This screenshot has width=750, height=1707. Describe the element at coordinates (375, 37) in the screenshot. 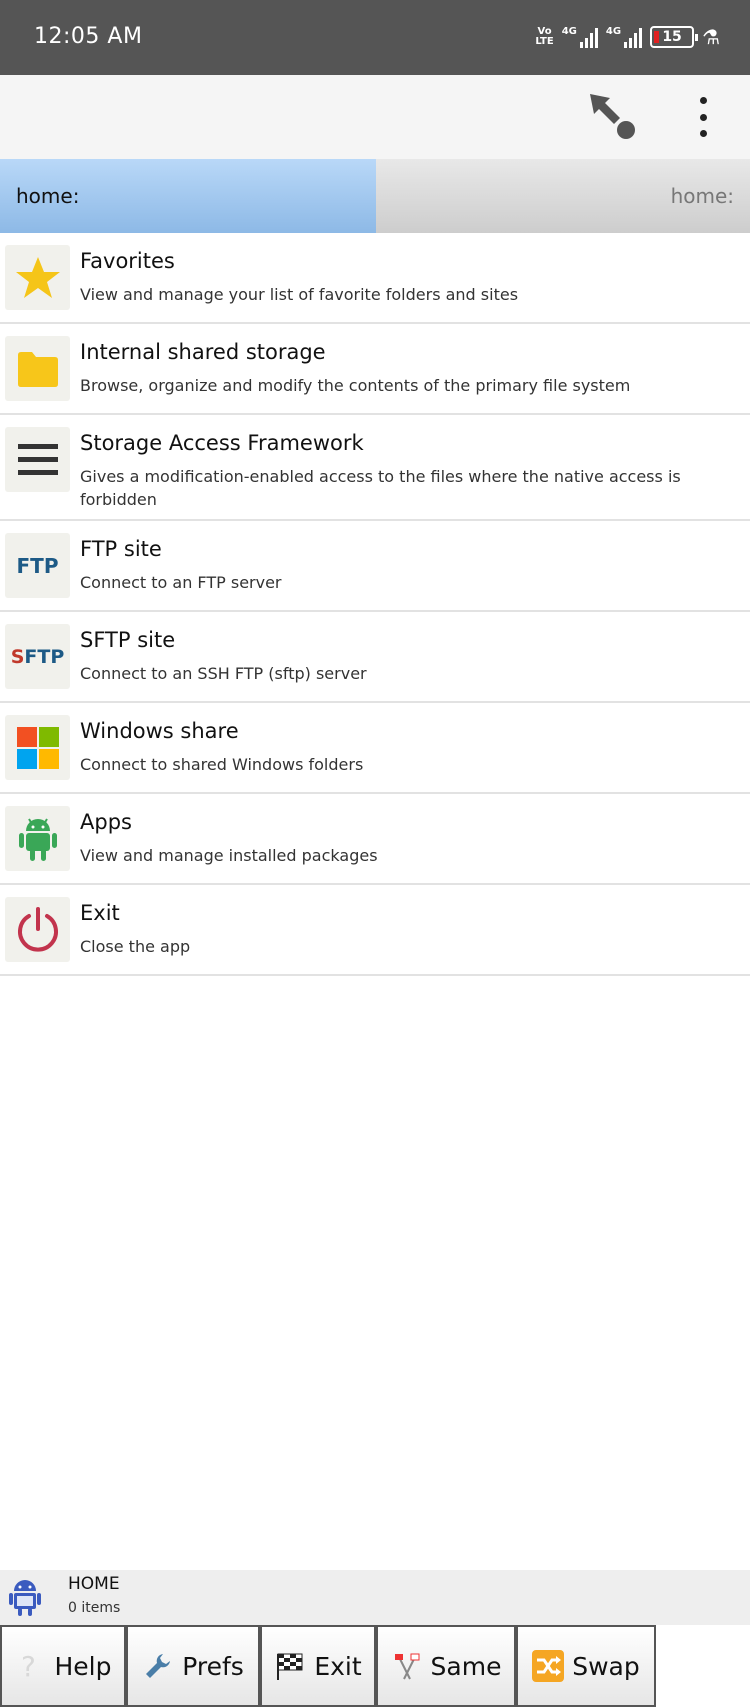

I see `status-bar: 12:05 AM Vo LTE 4G 4G 15 ⚗` at that location.